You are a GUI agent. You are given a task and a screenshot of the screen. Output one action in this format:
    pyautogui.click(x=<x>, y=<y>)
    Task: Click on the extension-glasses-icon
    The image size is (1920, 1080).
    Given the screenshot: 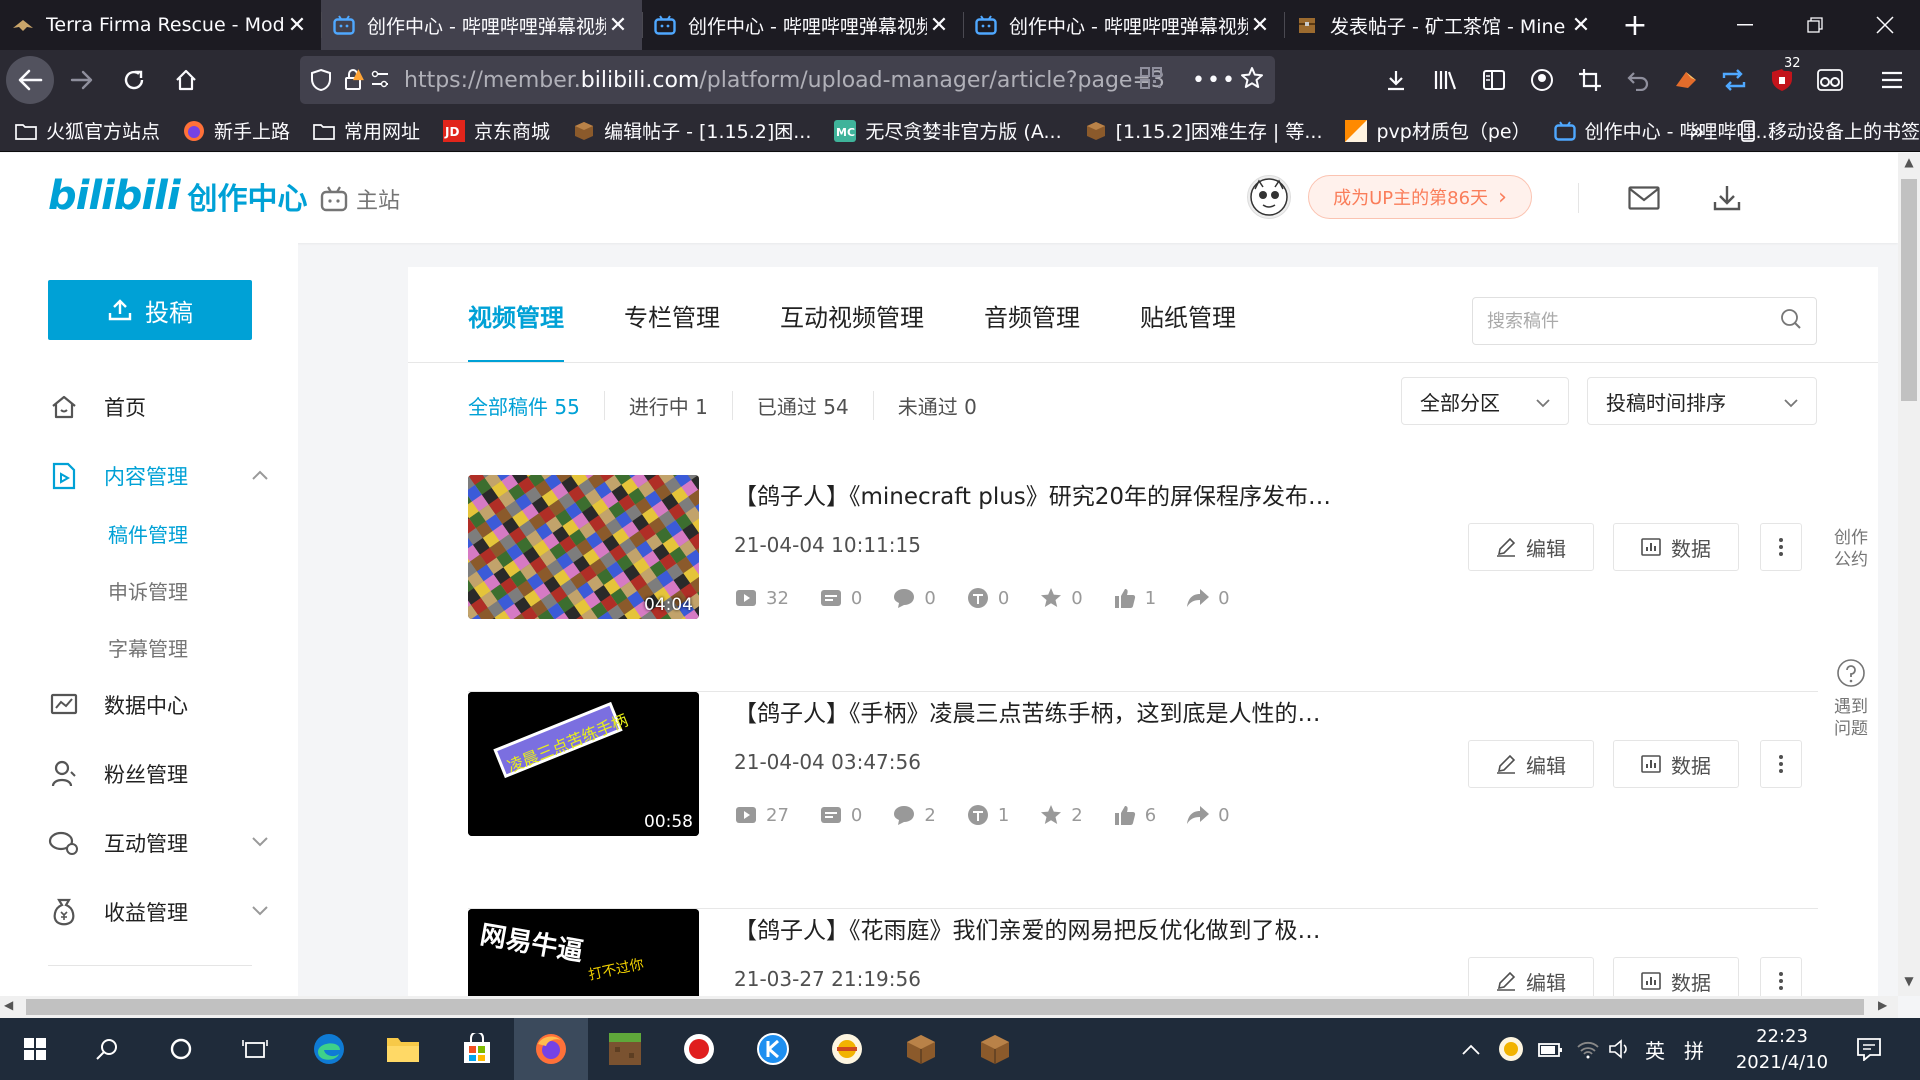 What is the action you would take?
    pyautogui.click(x=1830, y=80)
    